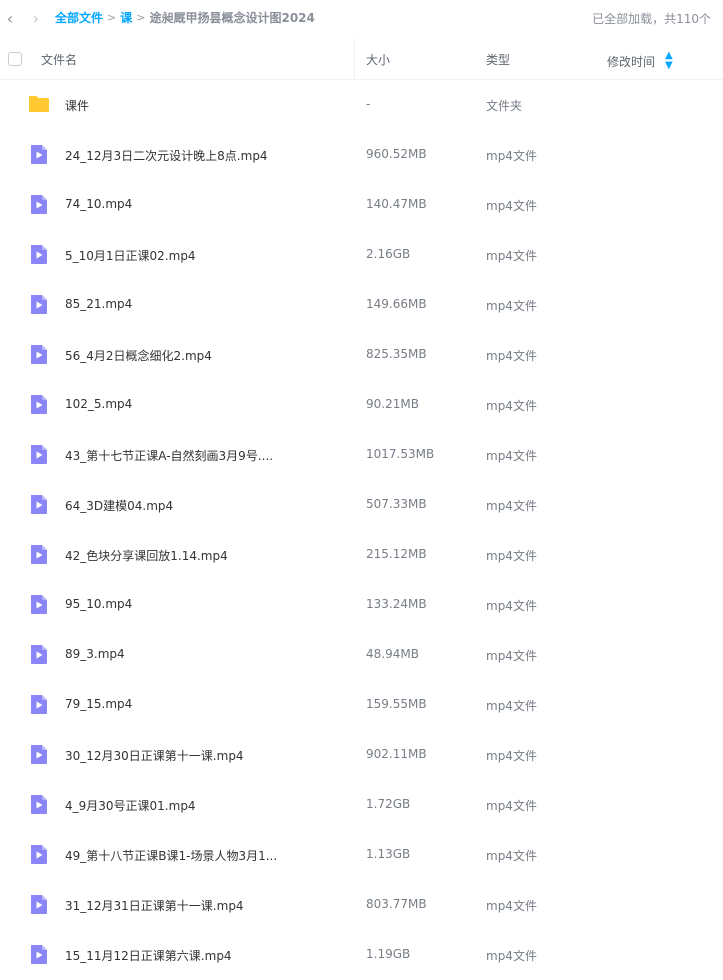  I want to click on file-name: 课件, so click(77, 105).